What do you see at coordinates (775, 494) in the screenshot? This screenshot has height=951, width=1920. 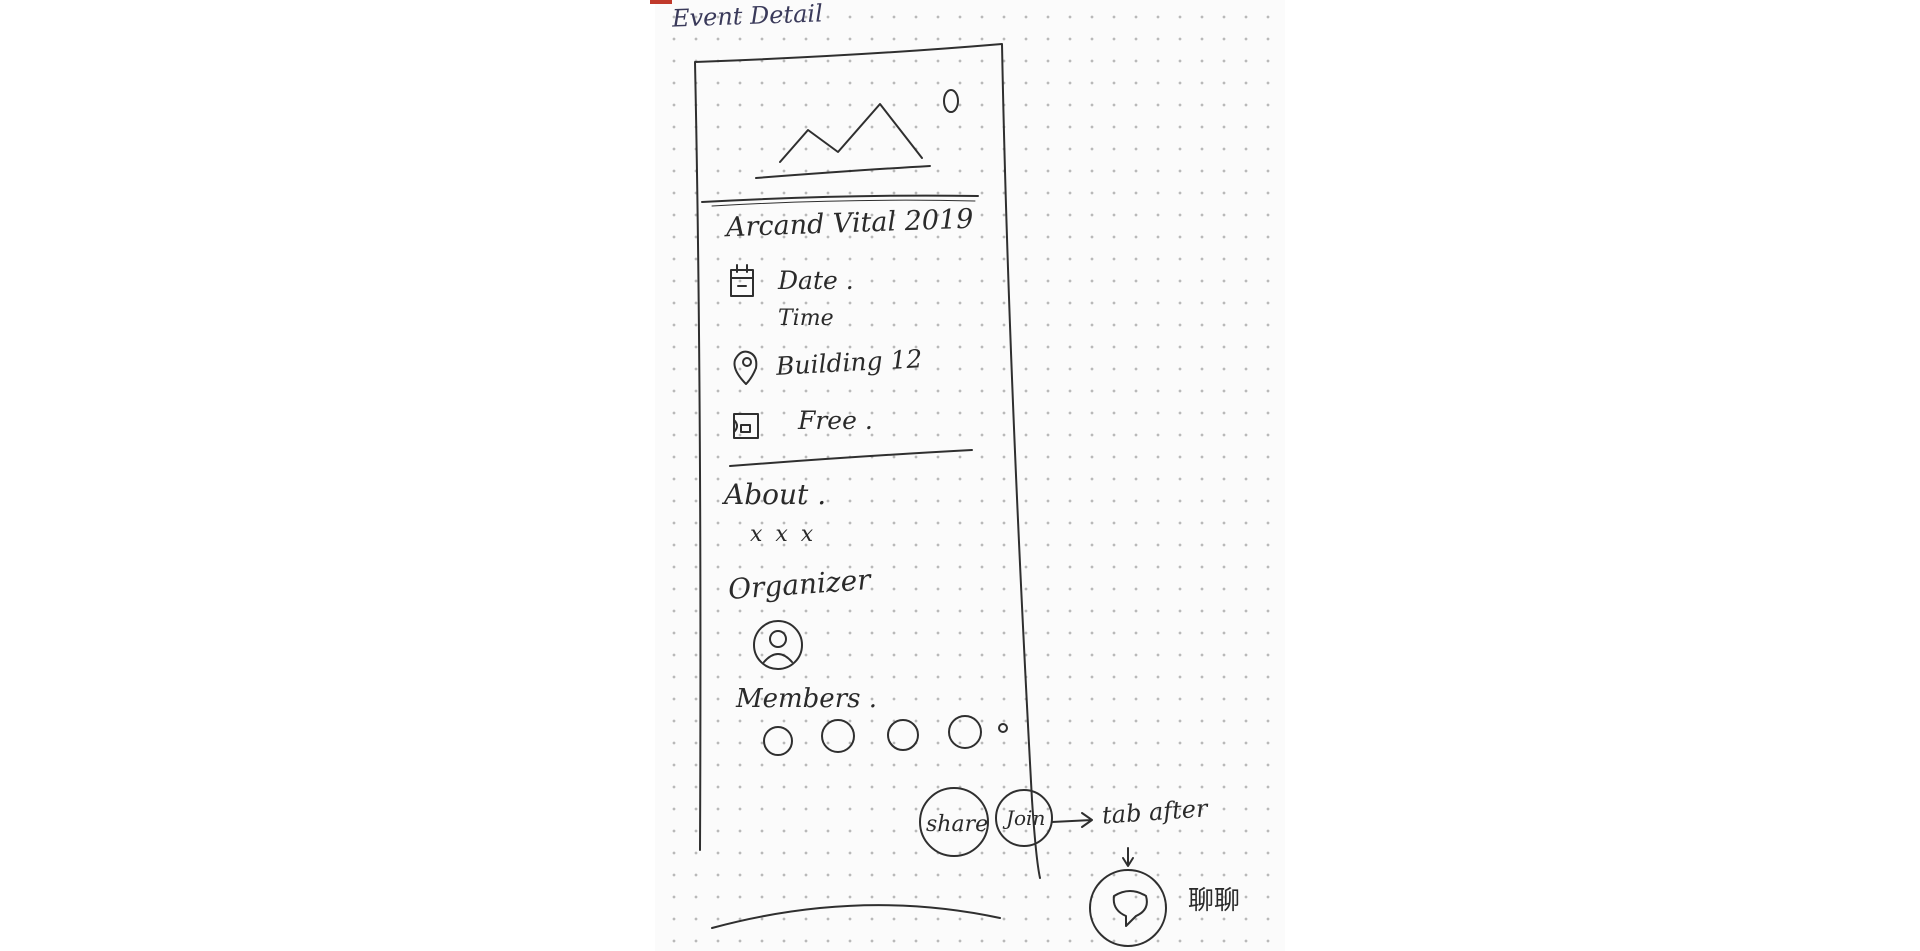 I see `about-heading: About .` at bounding box center [775, 494].